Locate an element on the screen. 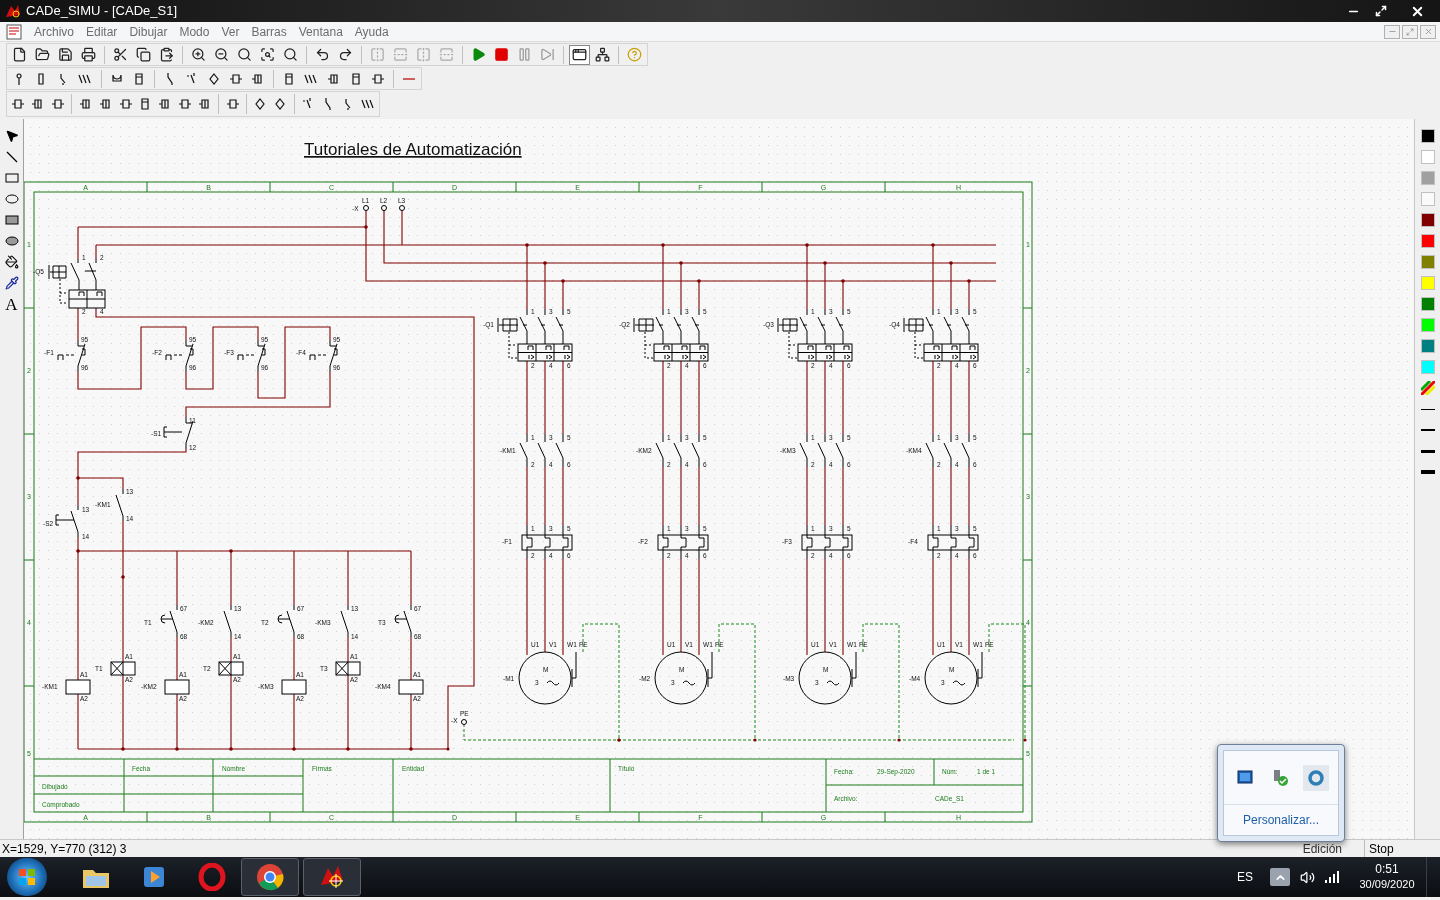 This screenshot has width=1440, height=900. menu-item: Ayuda is located at coordinates (371, 31).